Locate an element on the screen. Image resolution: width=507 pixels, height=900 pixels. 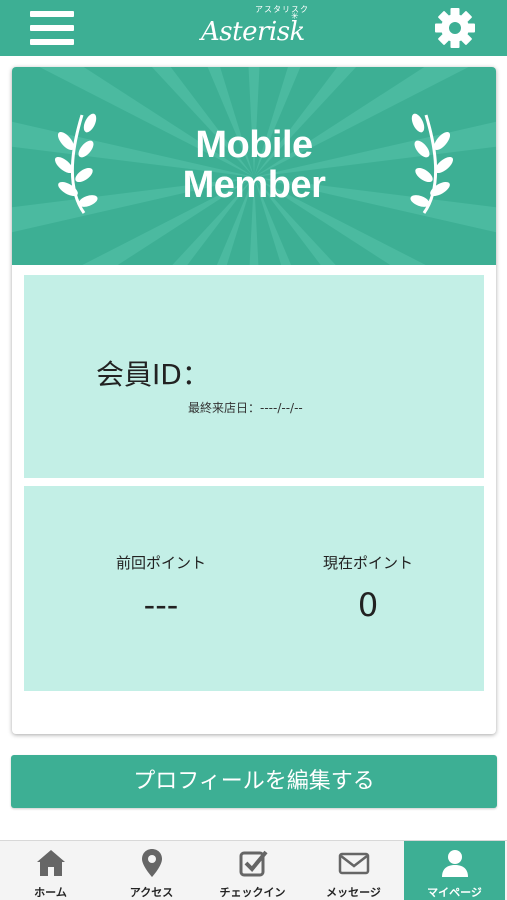
map-pin-icon is located at coordinates (152, 863).